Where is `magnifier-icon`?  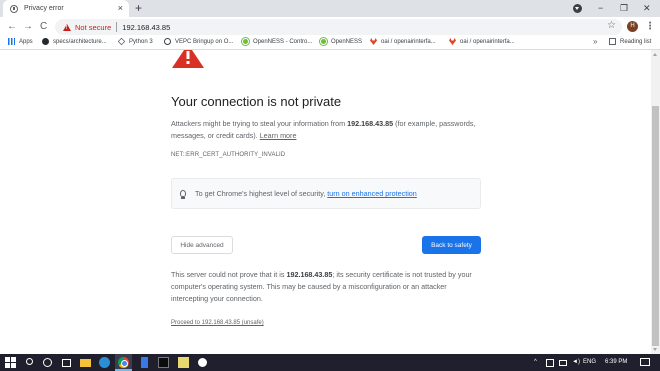 magnifier-icon is located at coordinates (202, 362).